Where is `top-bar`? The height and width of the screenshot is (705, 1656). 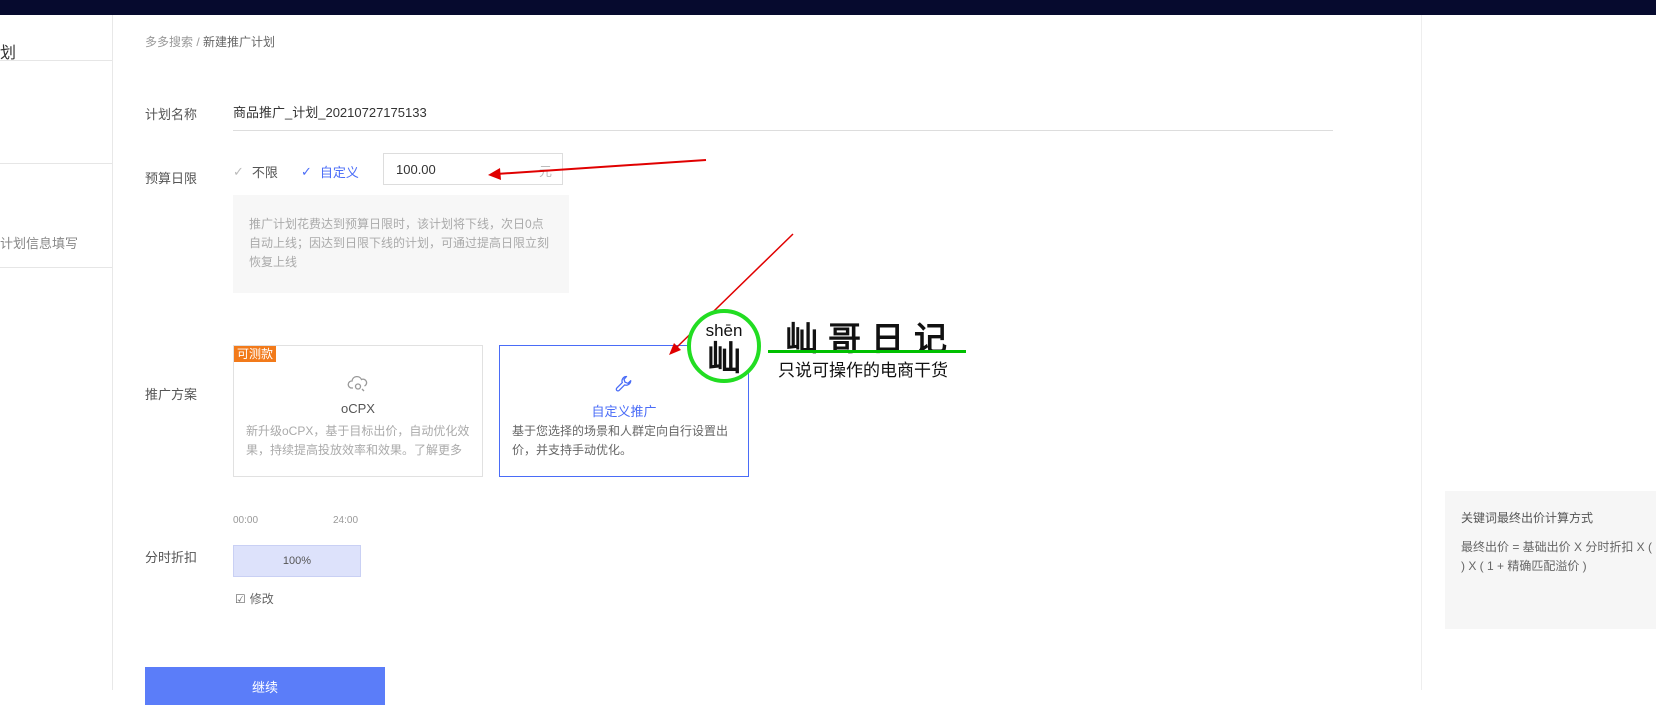 top-bar is located at coordinates (828, 7).